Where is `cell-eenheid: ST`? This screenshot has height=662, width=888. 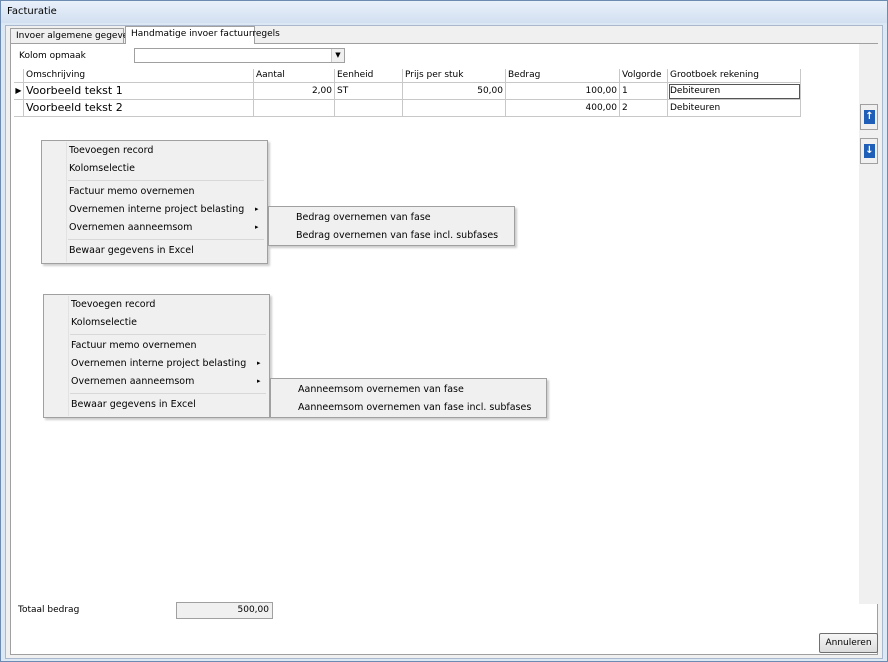 cell-eenheid: ST is located at coordinates (369, 91).